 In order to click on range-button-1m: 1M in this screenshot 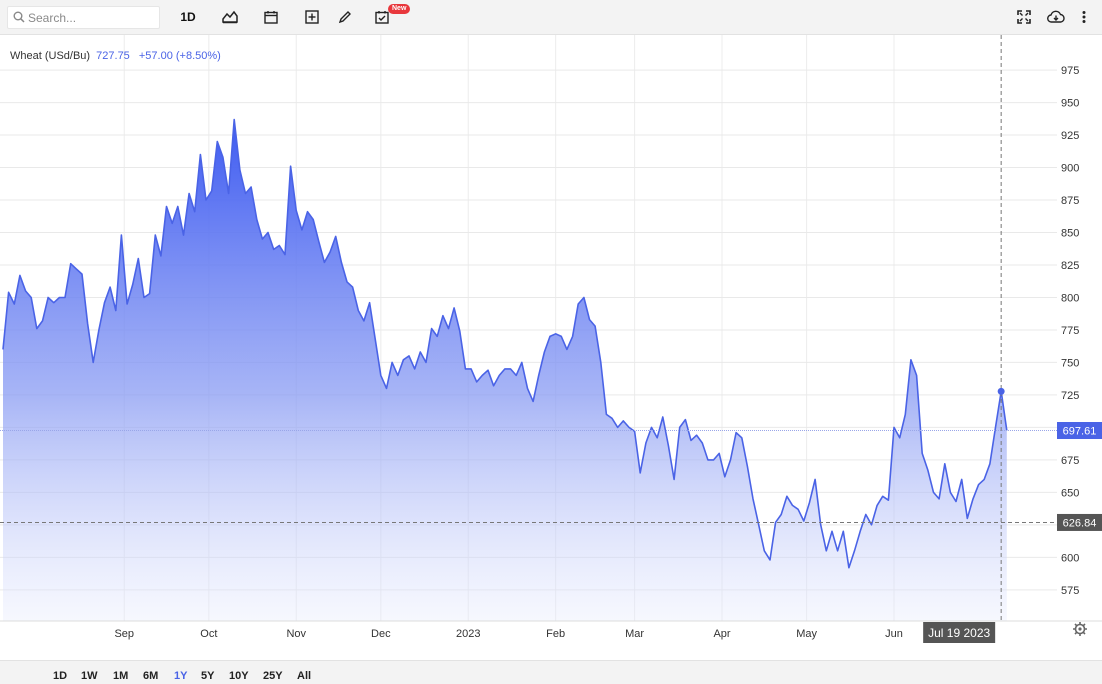, I will do `click(120, 676)`.